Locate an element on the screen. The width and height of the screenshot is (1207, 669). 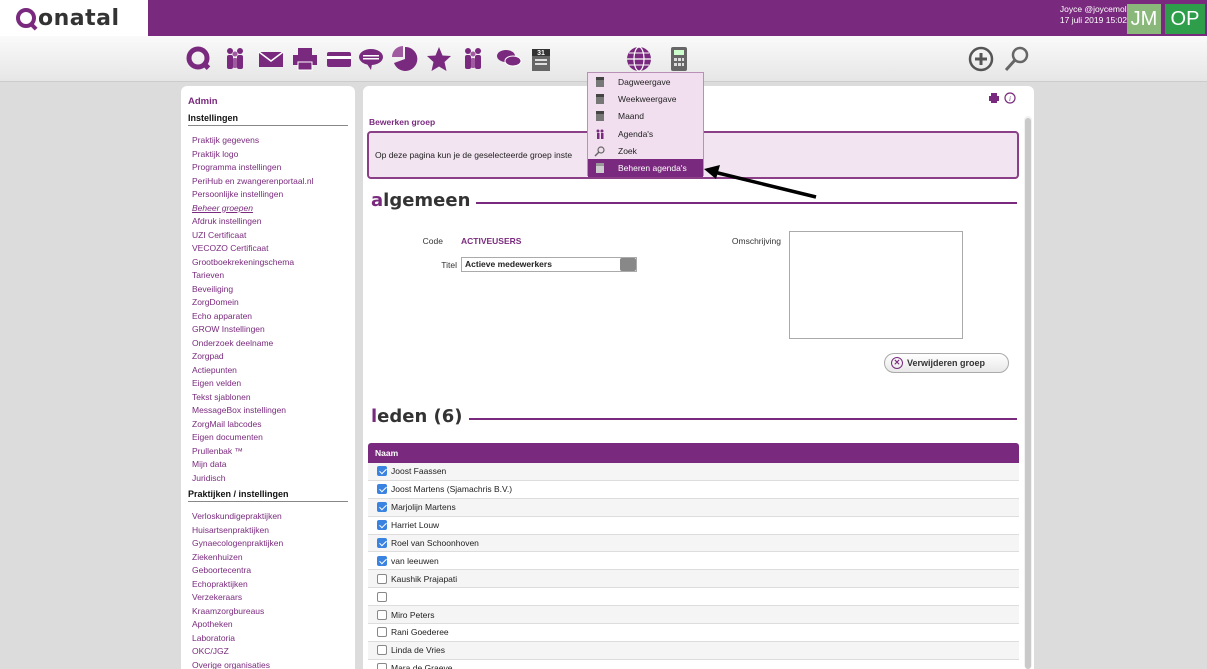
sidebar-link: Echopraktijken is located at coordinates (268, 585).